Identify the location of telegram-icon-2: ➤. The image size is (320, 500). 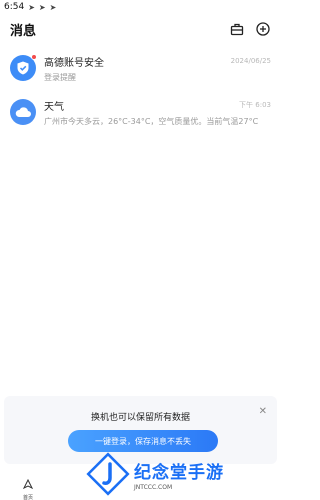
(42, 7).